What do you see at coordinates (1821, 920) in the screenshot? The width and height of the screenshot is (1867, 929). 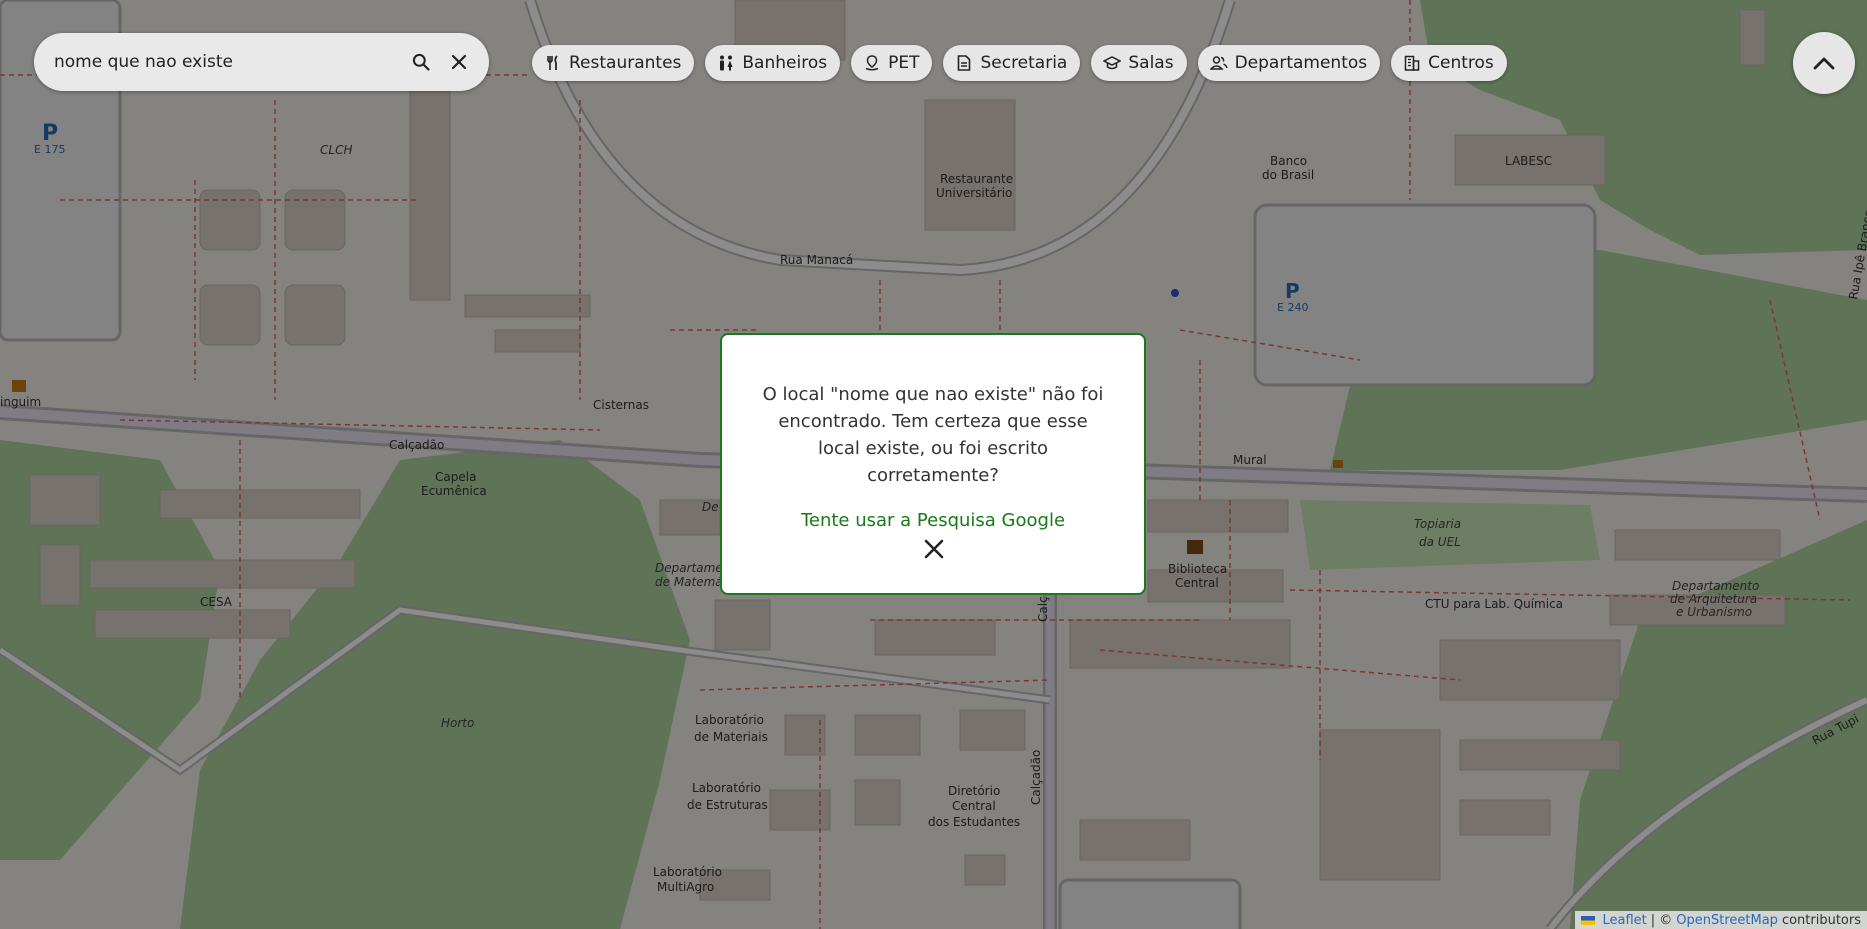 I see `attribution-contributors: contributors` at bounding box center [1821, 920].